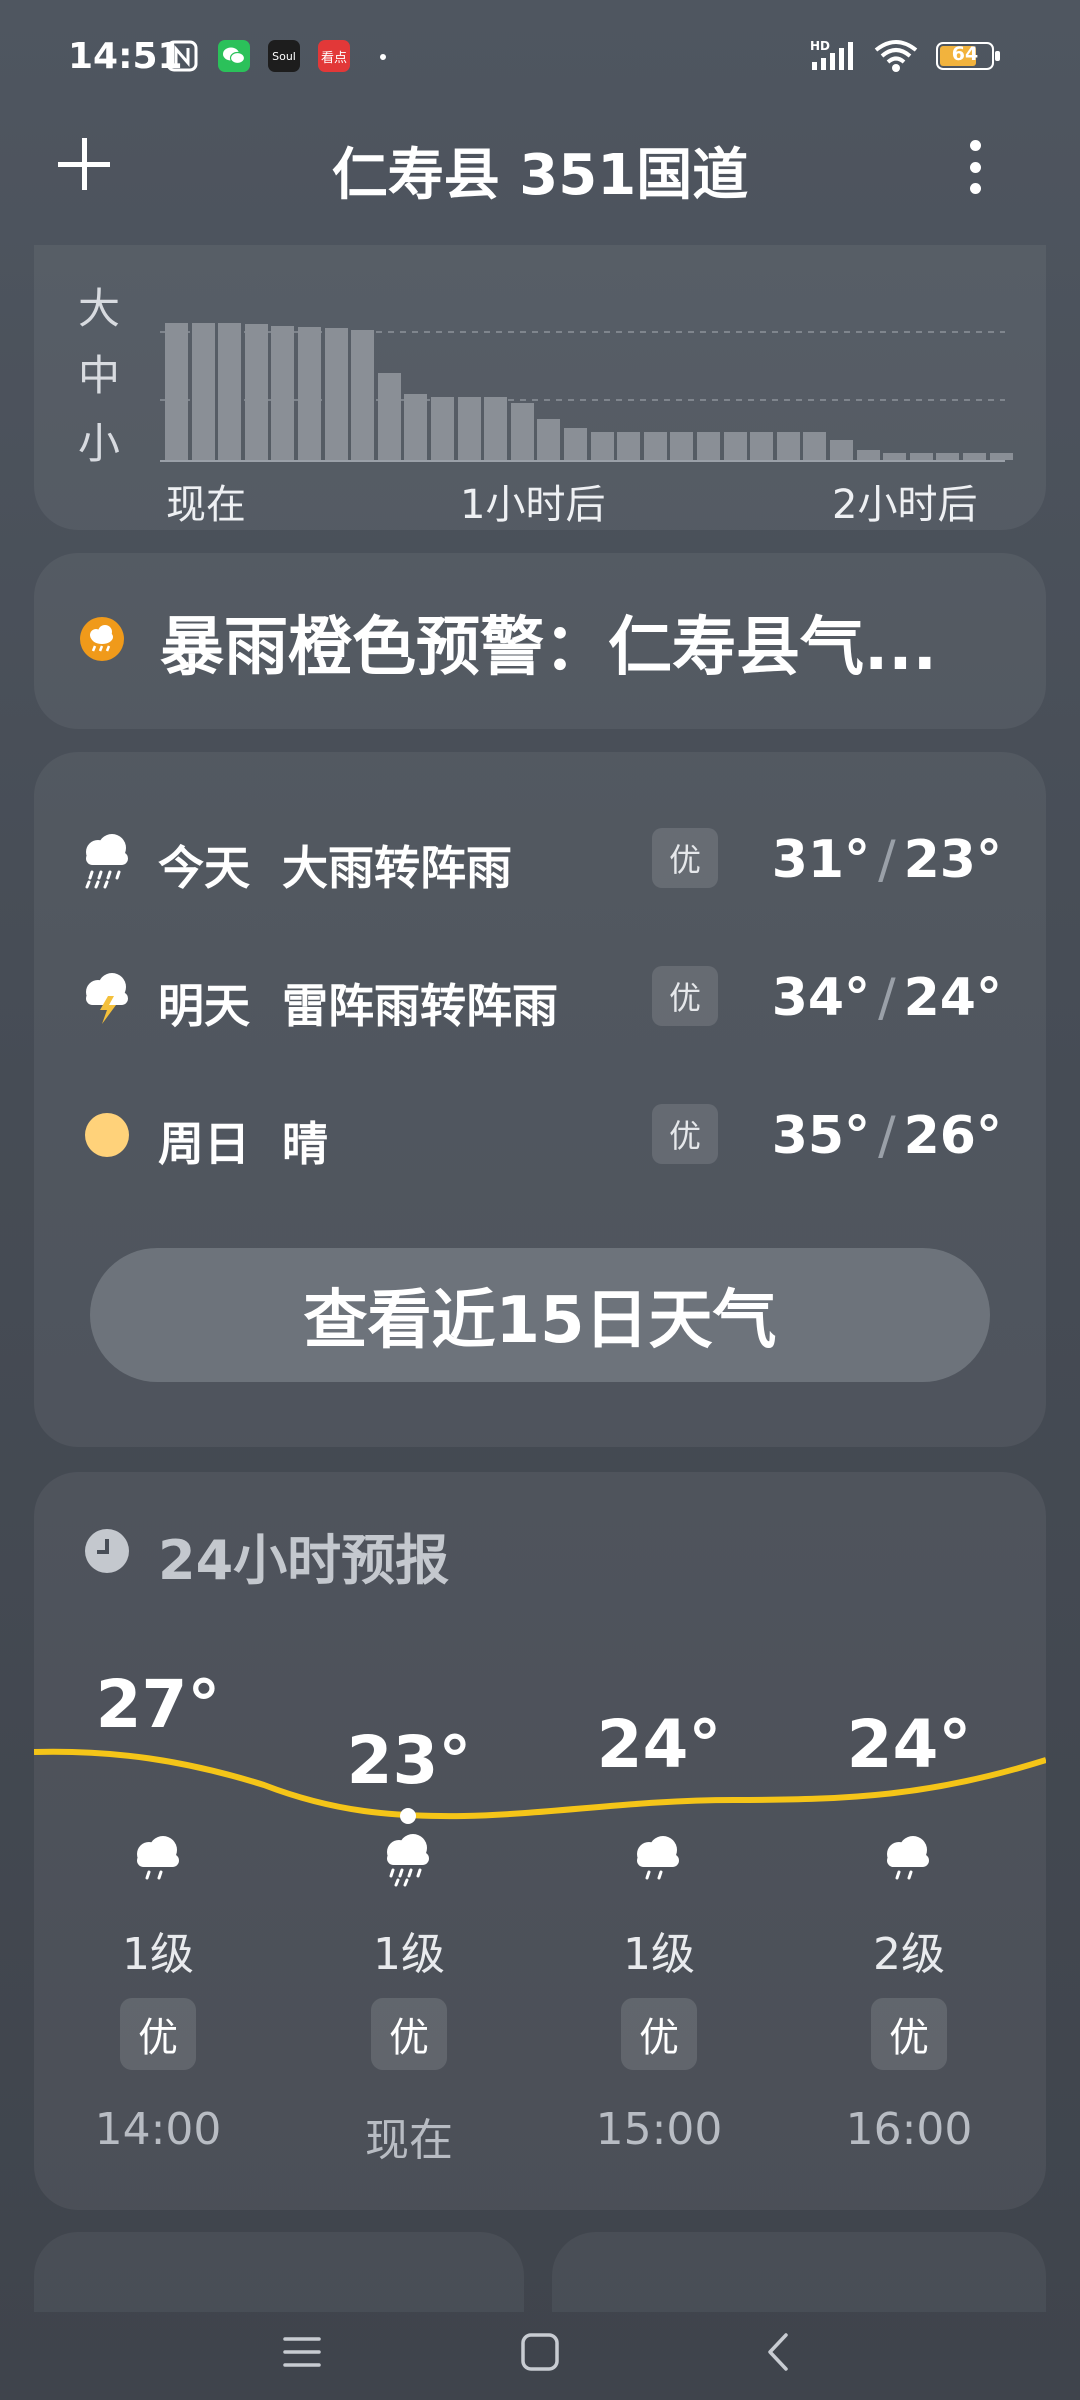 The image size is (1080, 2400). Describe the element at coordinates (158, 2129) in the screenshot. I see `hour-time: 14:00` at that location.